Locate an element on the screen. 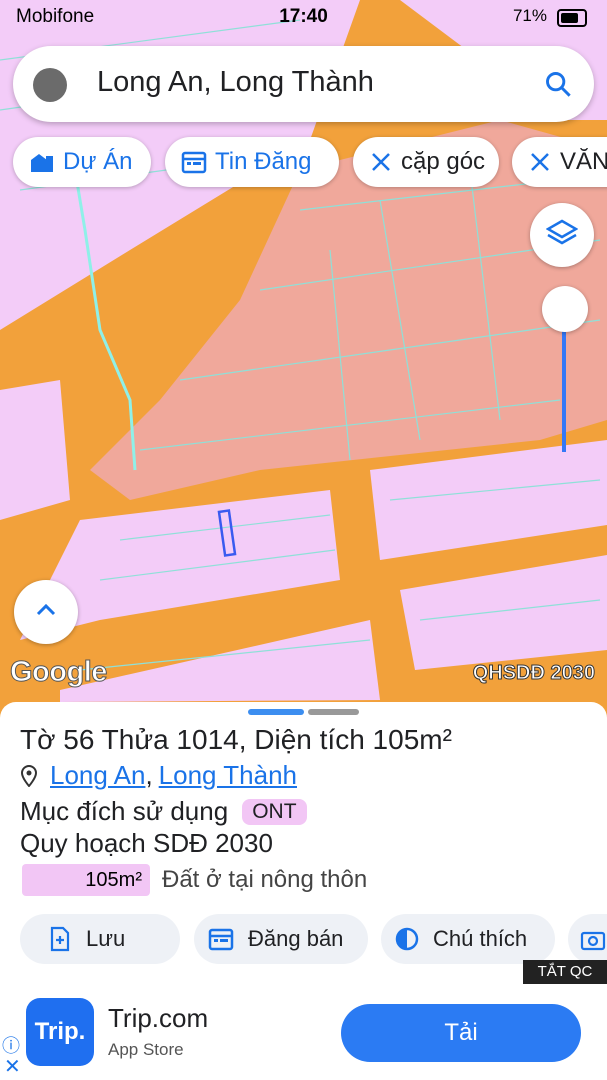 The image size is (607, 1080). plan-label: Quy hoạch SDĐ 2030 is located at coordinates (146, 843).